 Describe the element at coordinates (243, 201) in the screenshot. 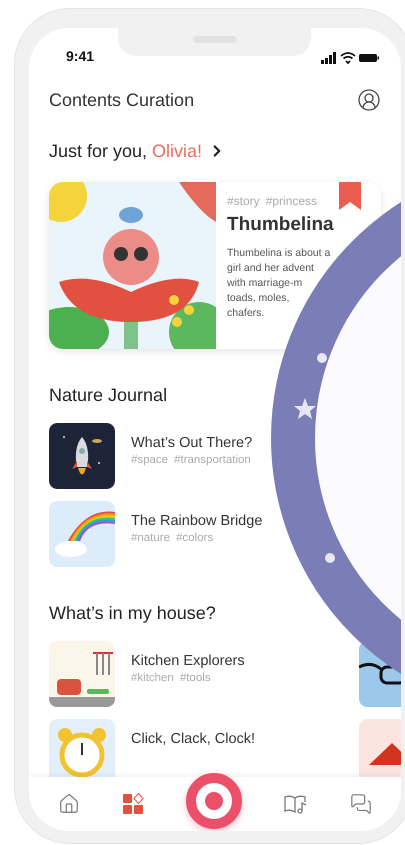

I see `story-tag: #story` at that location.